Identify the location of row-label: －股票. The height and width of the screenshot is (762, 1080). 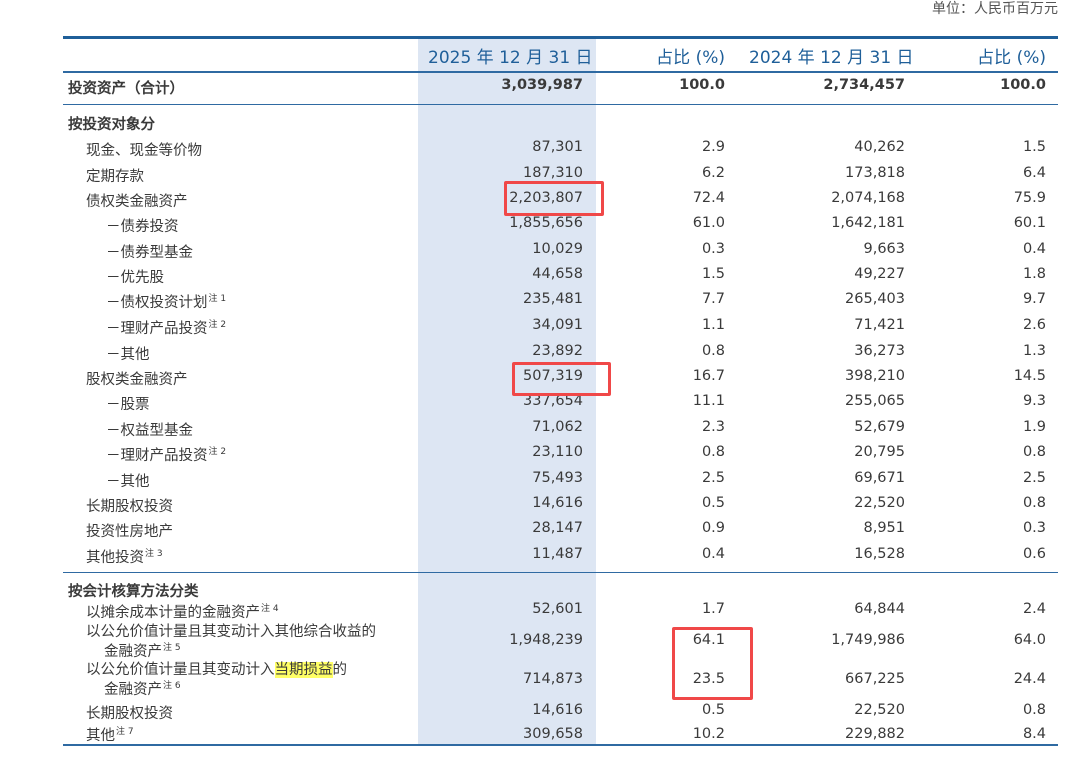
(128, 403).